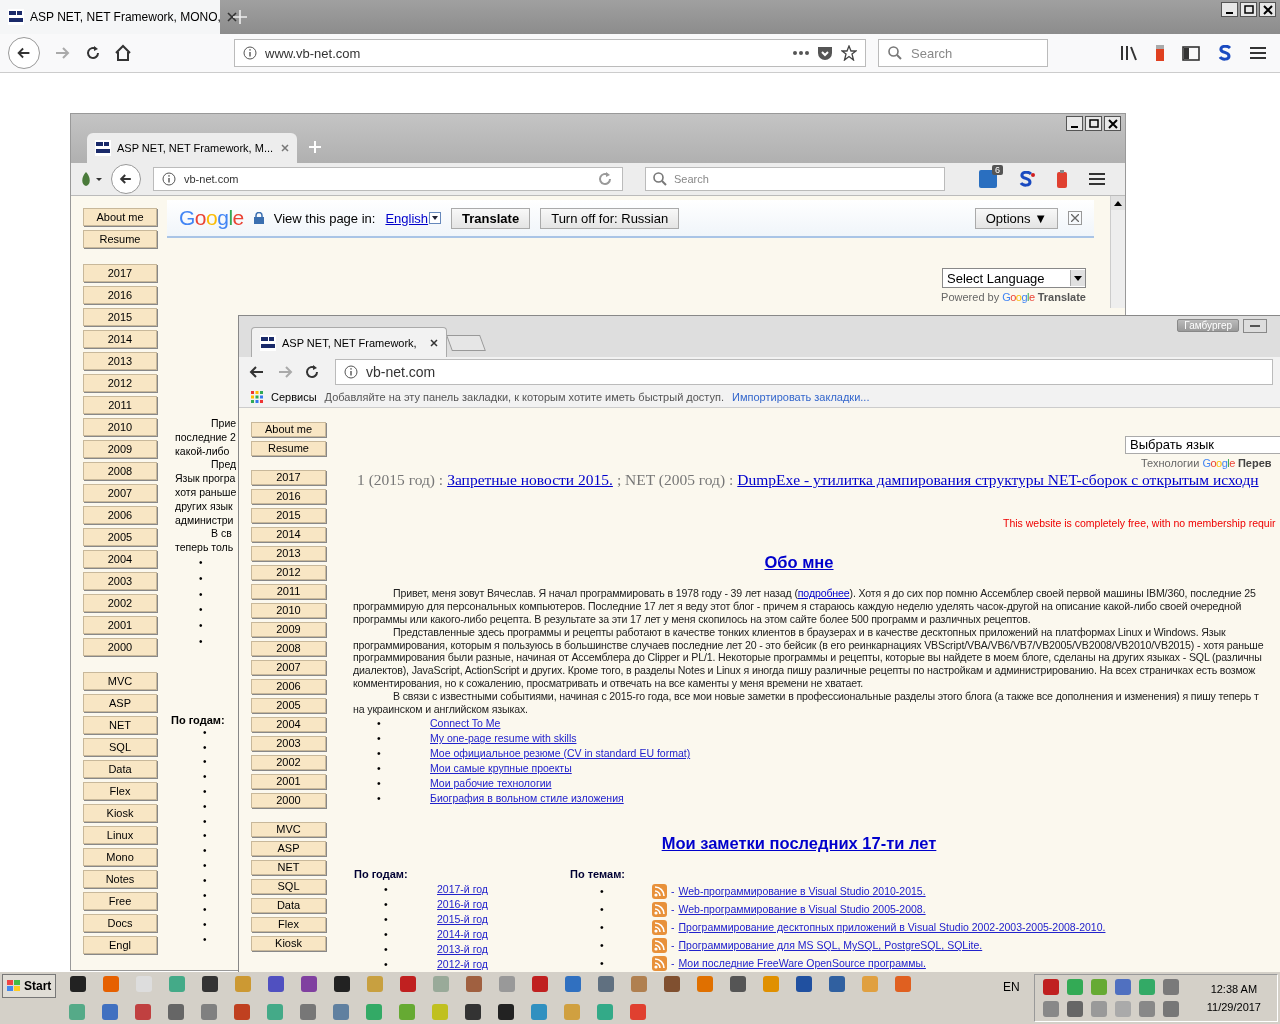  What do you see at coordinates (288, 553) in the screenshot?
I see `year-button: 2013` at bounding box center [288, 553].